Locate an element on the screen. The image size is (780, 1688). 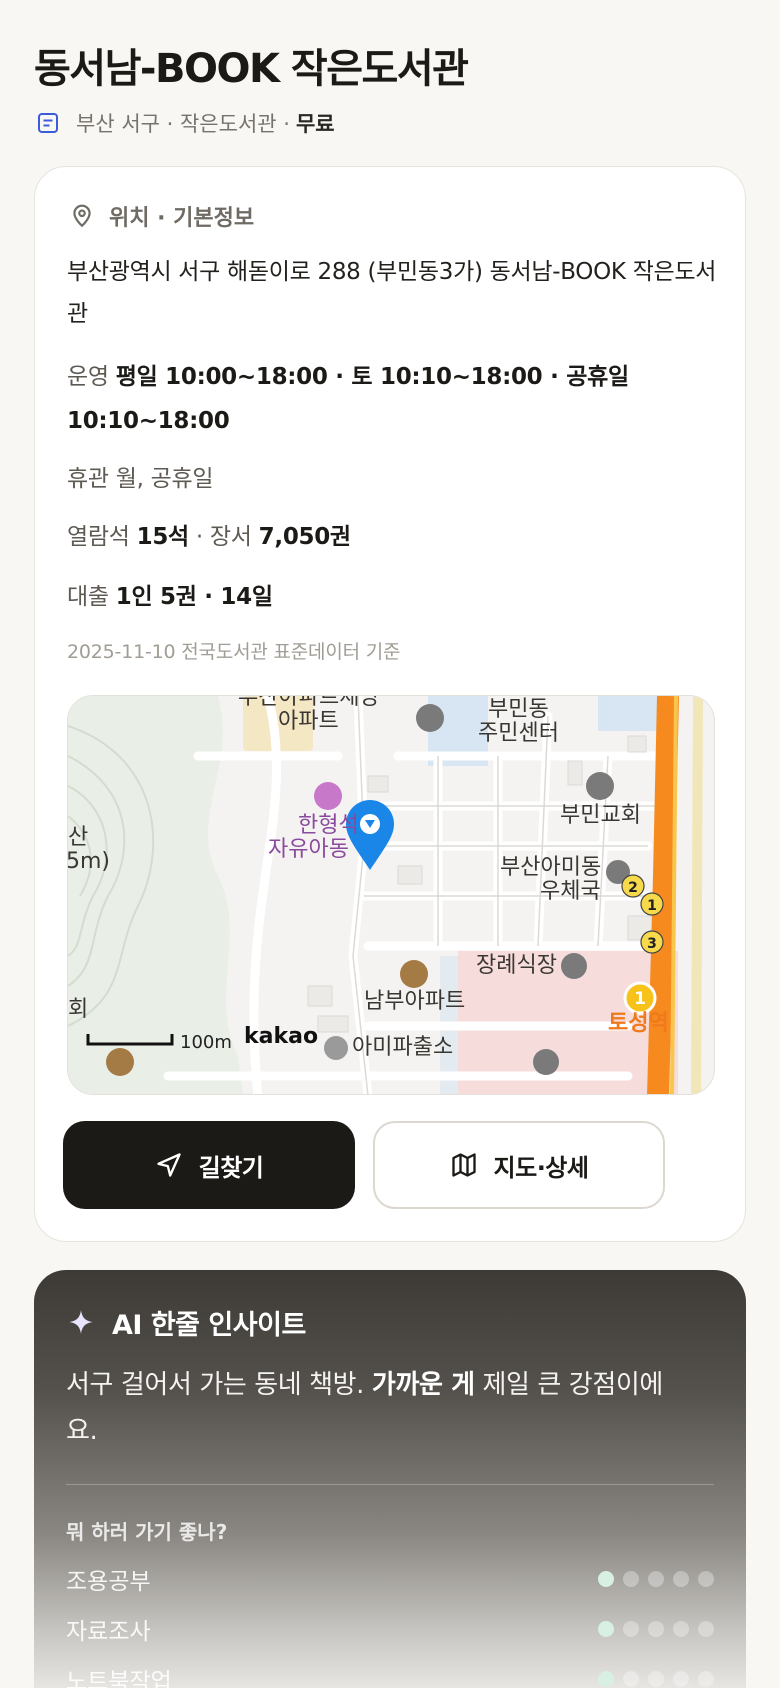
map-label: 남부아파트 is located at coordinates (415, 1001).